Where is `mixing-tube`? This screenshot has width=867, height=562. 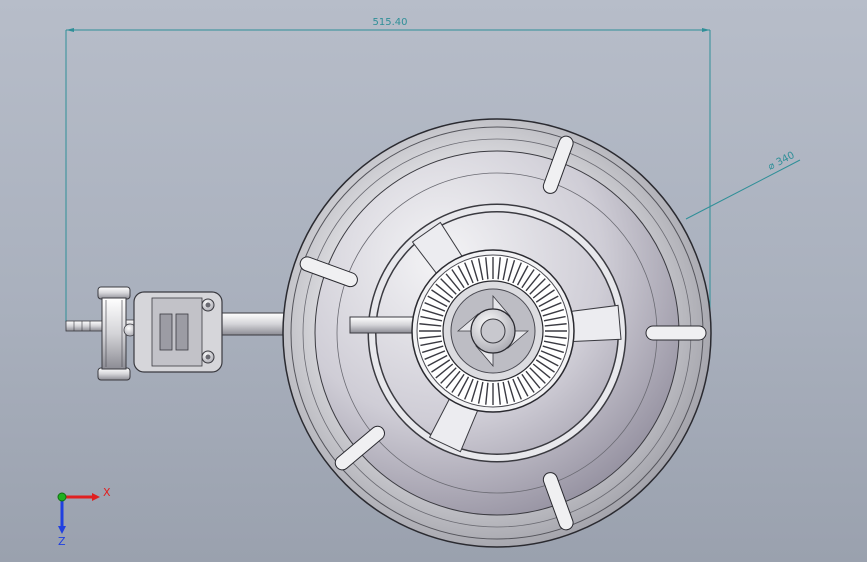 mixing-tube is located at coordinates (385, 325).